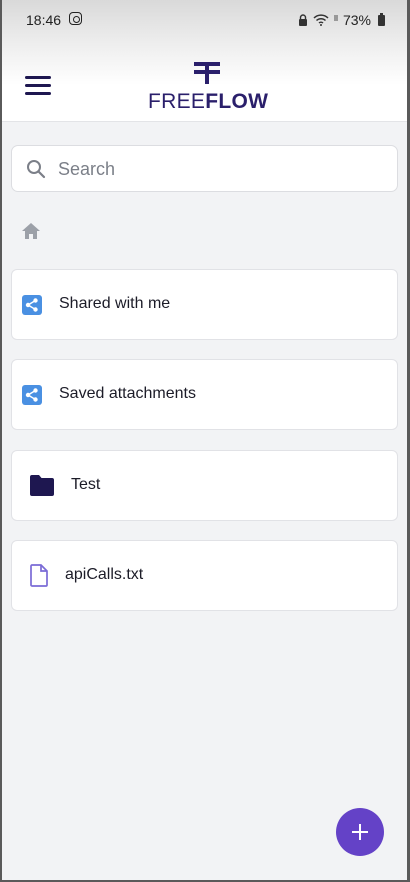 This screenshot has width=410, height=882. What do you see at coordinates (204, 575) in the screenshot?
I see `list-item-file-apicalls: apiCalls.txt` at bounding box center [204, 575].